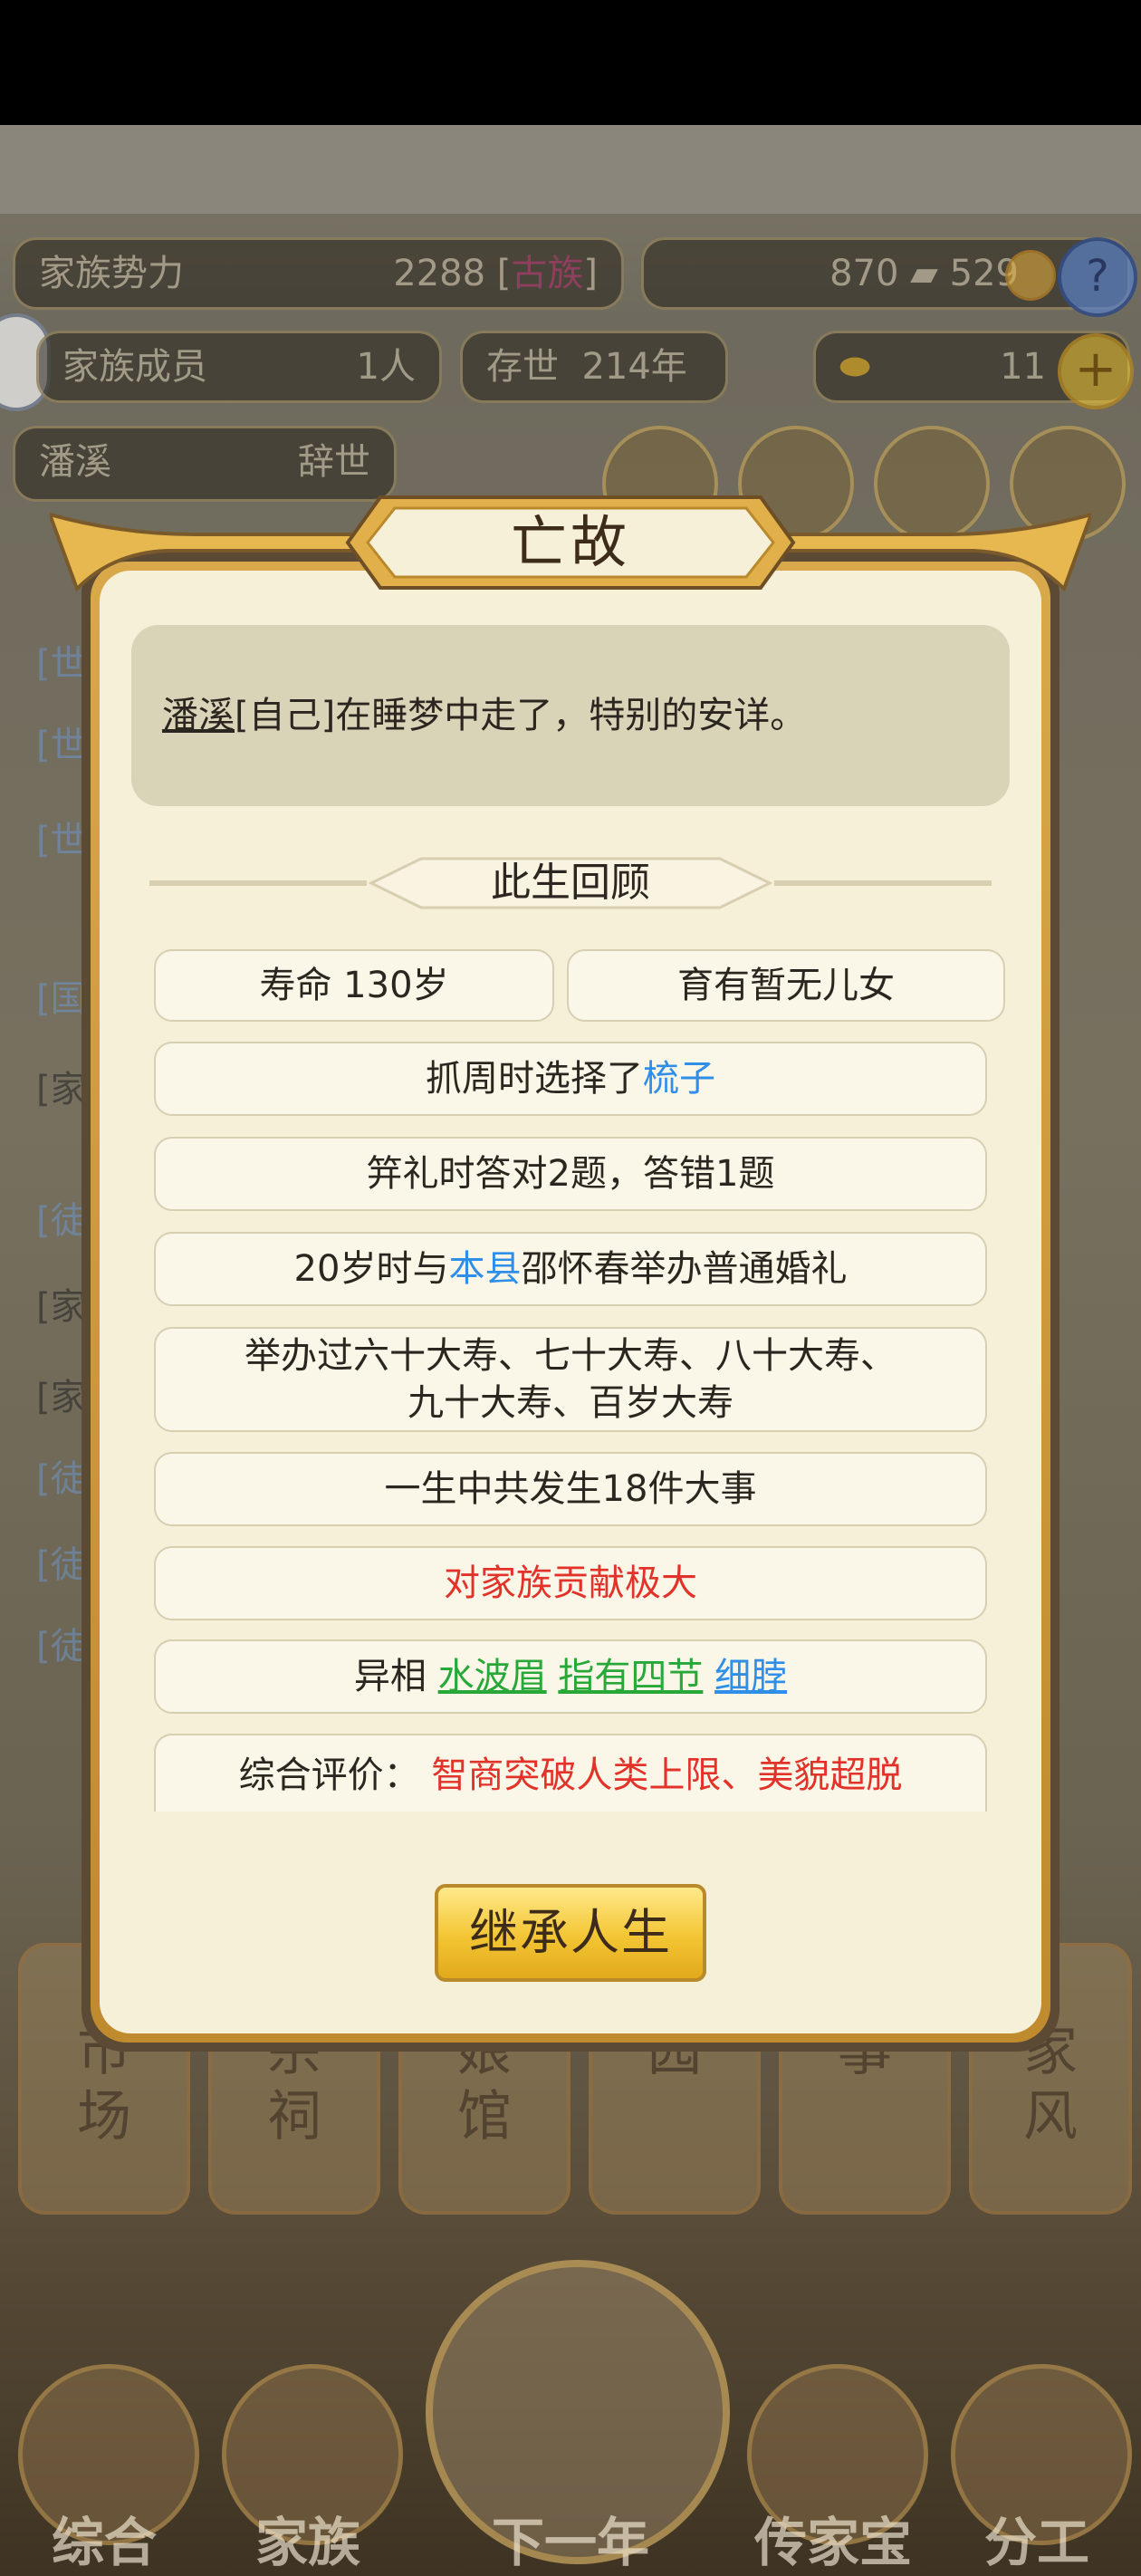  Describe the element at coordinates (570, 1933) in the screenshot. I see `inherit-life-button: 继承人生` at that location.